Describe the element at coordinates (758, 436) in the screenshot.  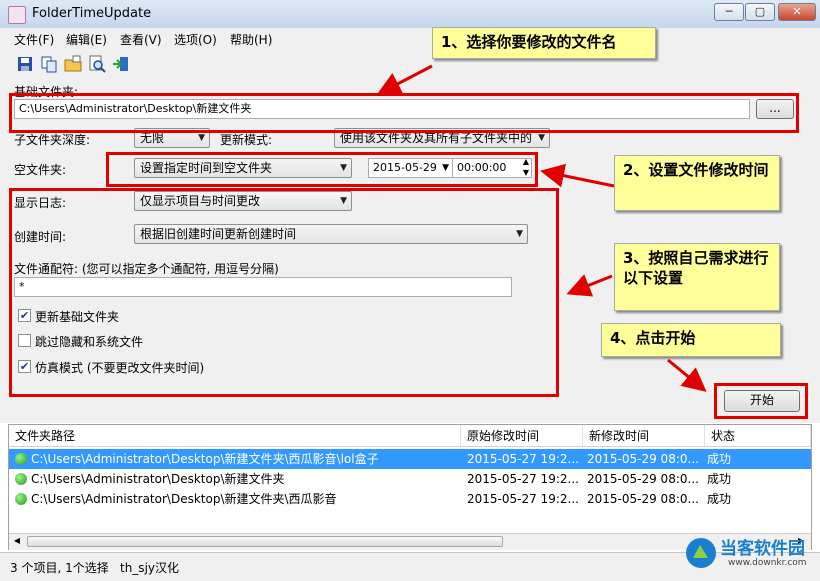
I see `column-header-status: 状态` at that location.